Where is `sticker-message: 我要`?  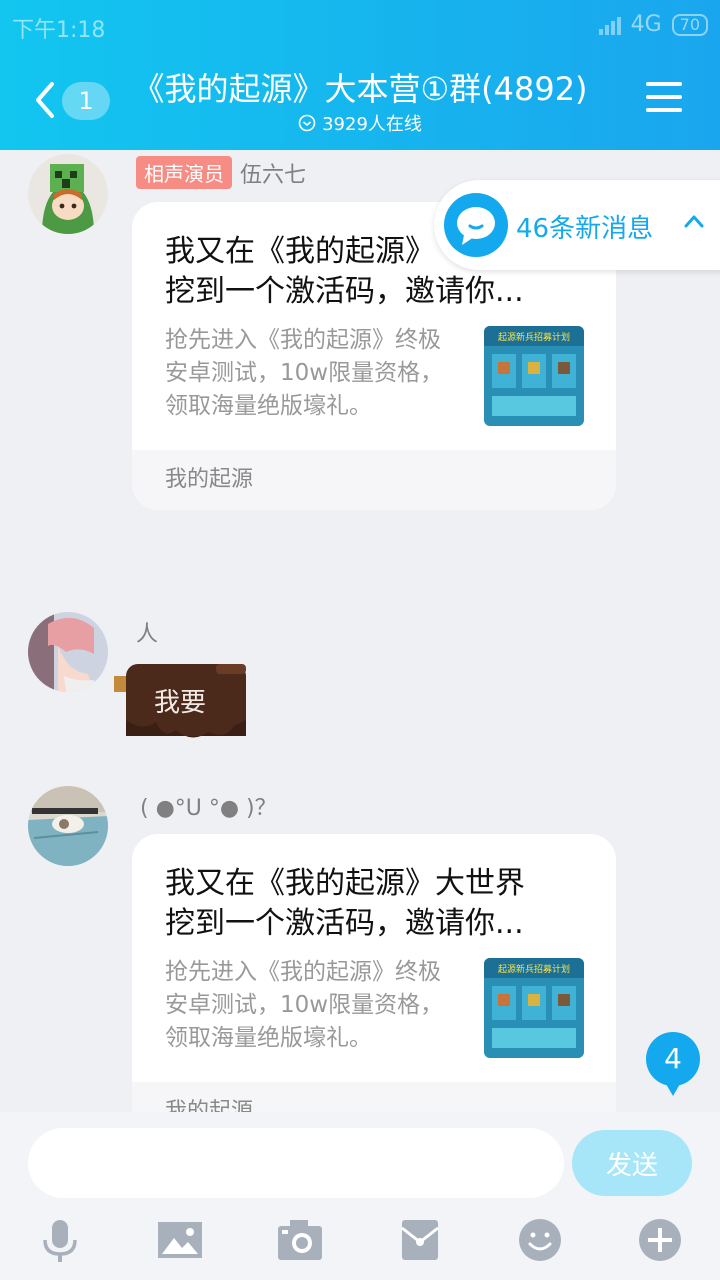 sticker-message: 我要 is located at coordinates (182, 702).